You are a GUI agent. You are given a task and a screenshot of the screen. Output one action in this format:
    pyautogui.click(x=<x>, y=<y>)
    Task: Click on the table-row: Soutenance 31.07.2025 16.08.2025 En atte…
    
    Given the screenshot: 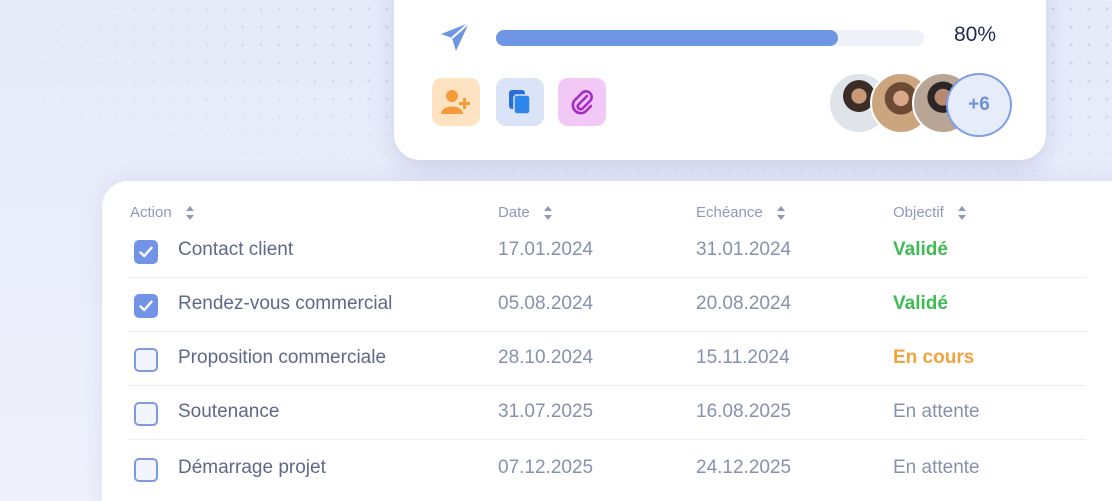 What is the action you would take?
    pyautogui.click(x=607, y=413)
    